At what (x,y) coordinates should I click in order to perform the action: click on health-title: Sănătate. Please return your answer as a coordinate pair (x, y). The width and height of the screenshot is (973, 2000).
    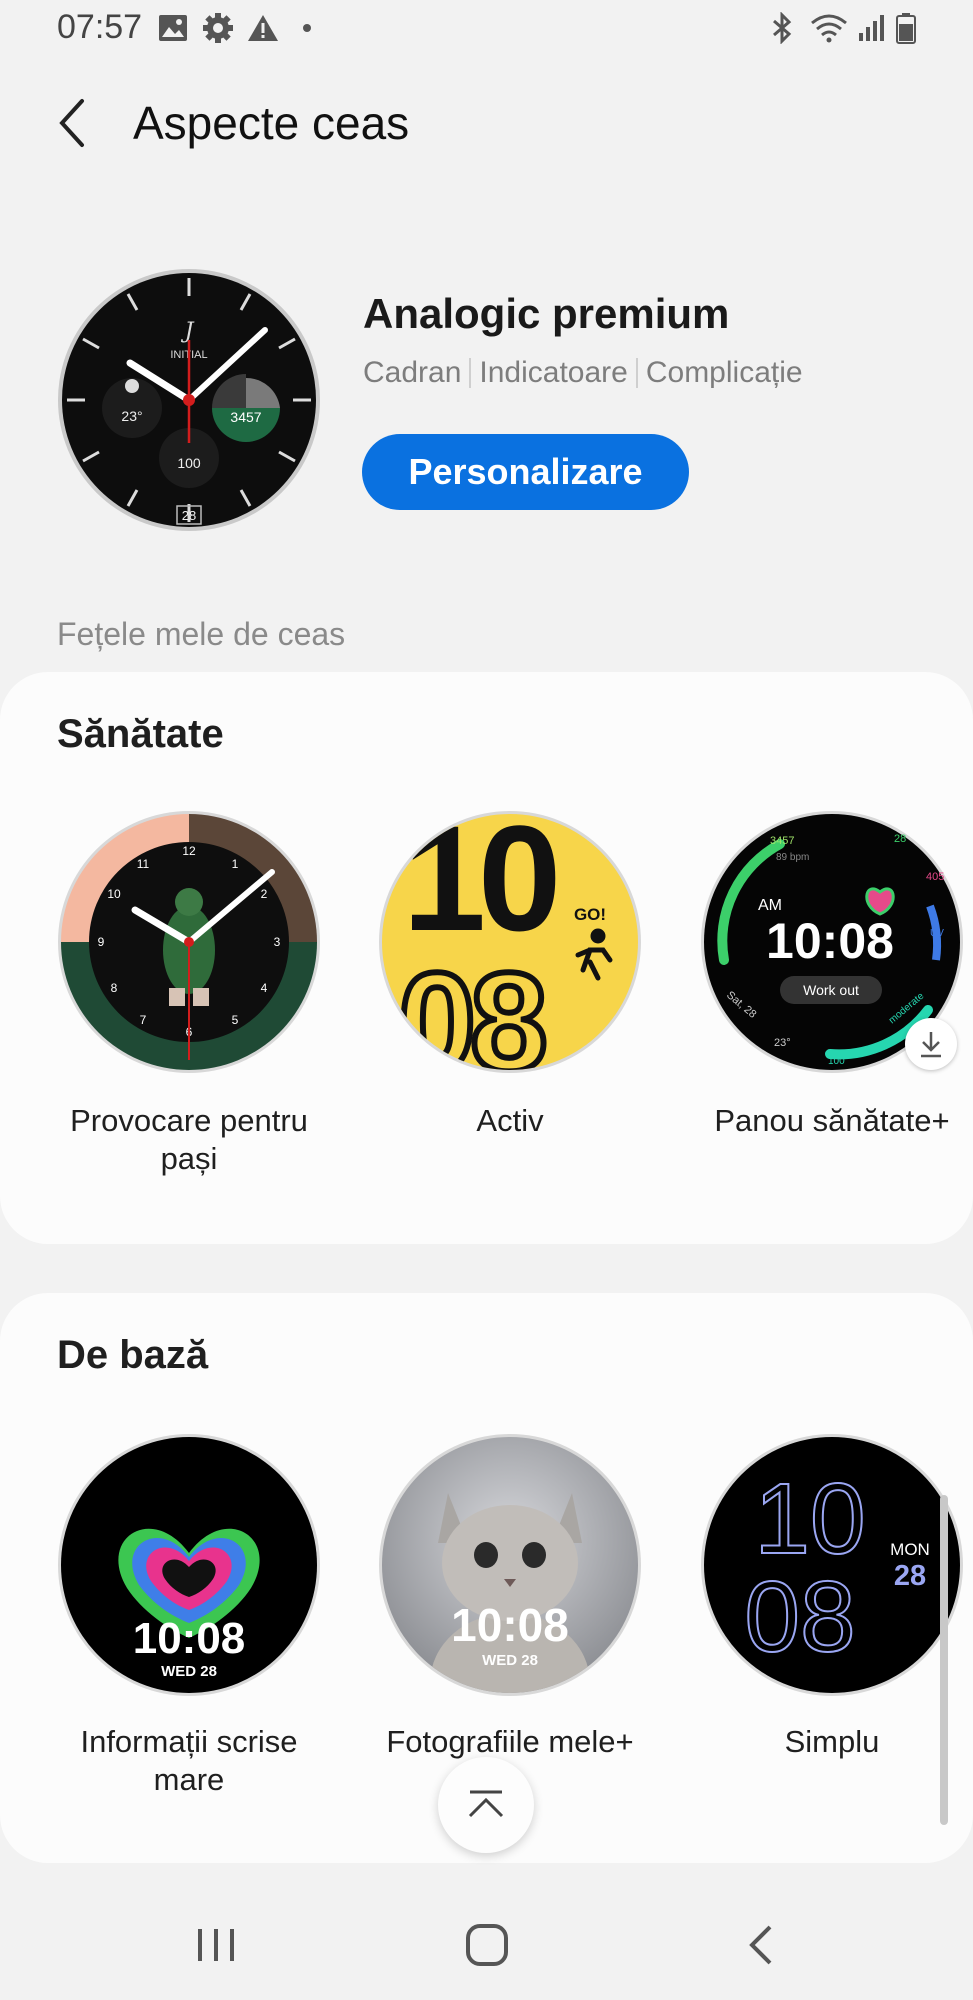
    Looking at the image, I should click on (140, 734).